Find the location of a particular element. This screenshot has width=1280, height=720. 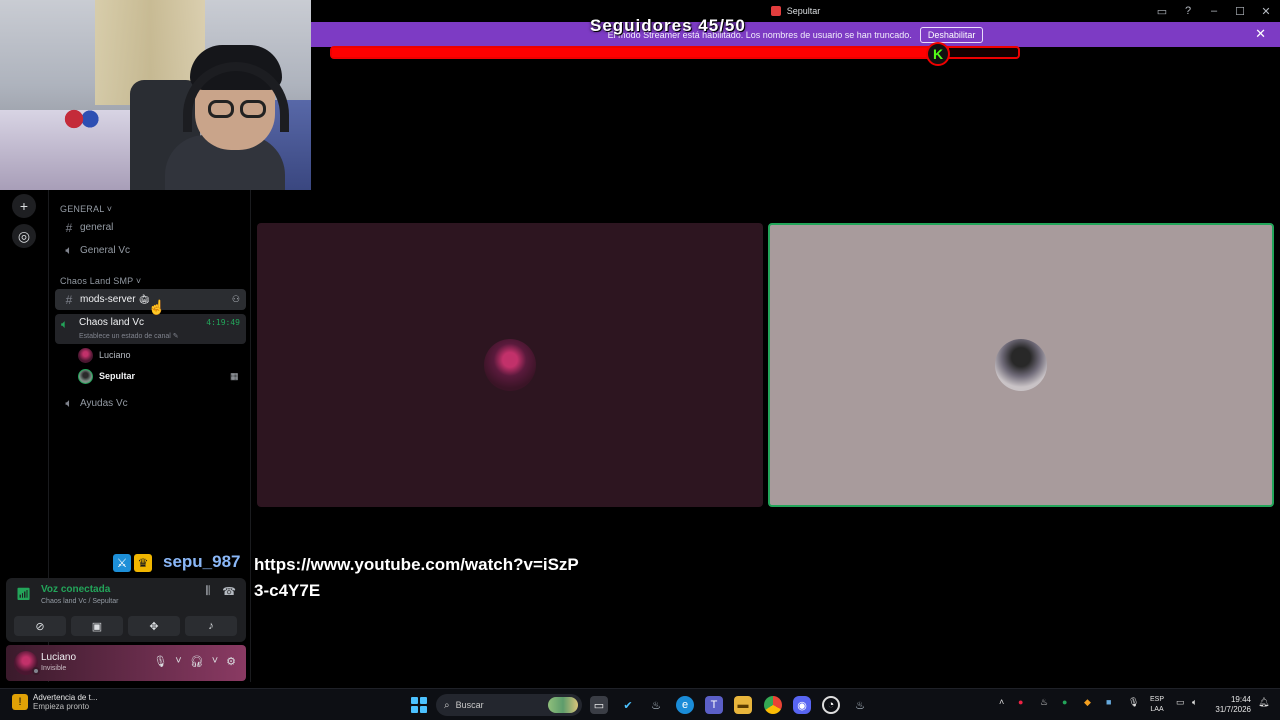

tray-chevron-up-icon: ˄ is located at coordinates (1001, 702).